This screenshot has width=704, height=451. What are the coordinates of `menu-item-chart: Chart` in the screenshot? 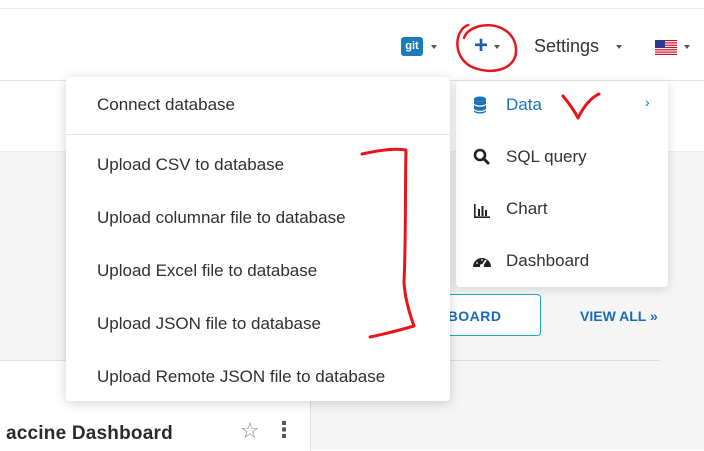 It's located at (562, 211).